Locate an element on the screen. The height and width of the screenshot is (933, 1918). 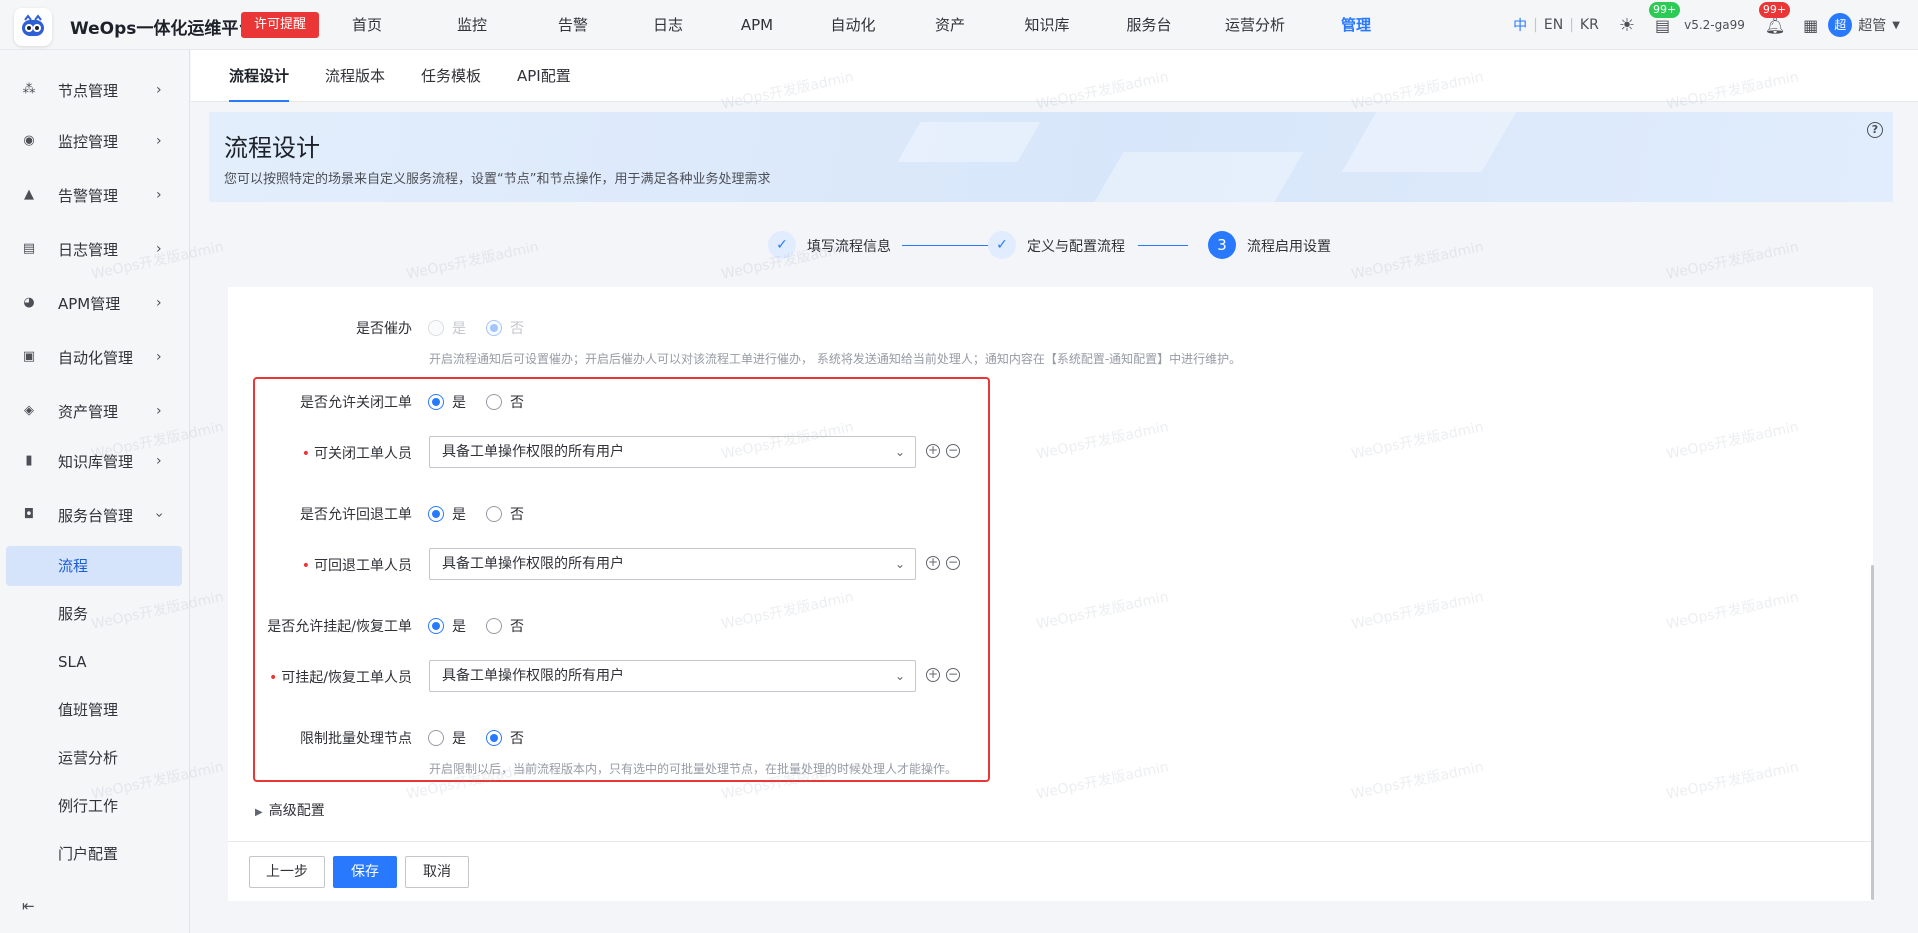
alert-icon: ▲ is located at coordinates (29, 194).